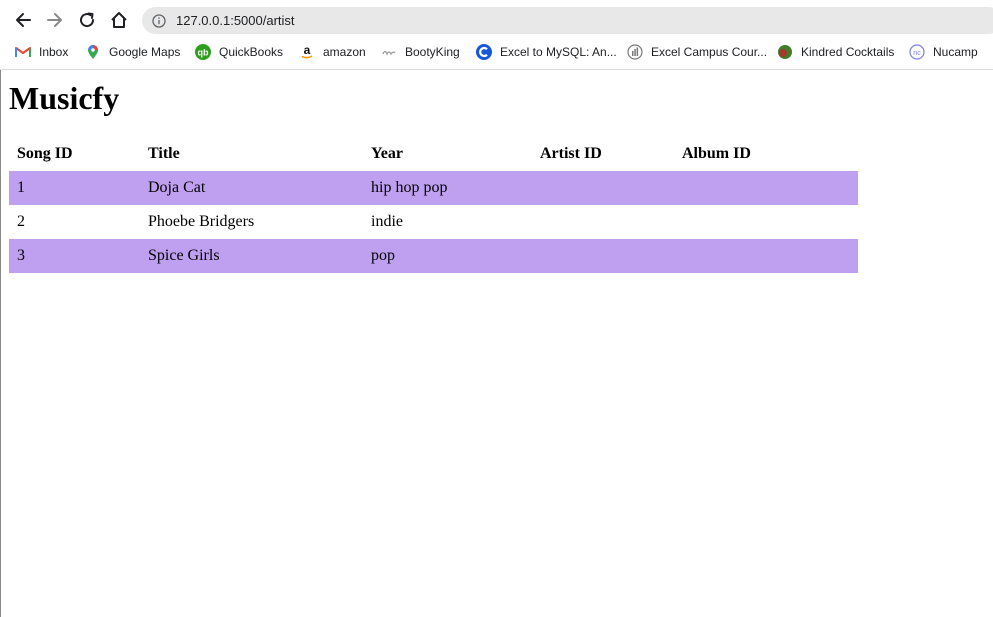  Describe the element at coordinates (93, 52) in the screenshot. I see `google-maps-icon` at that location.